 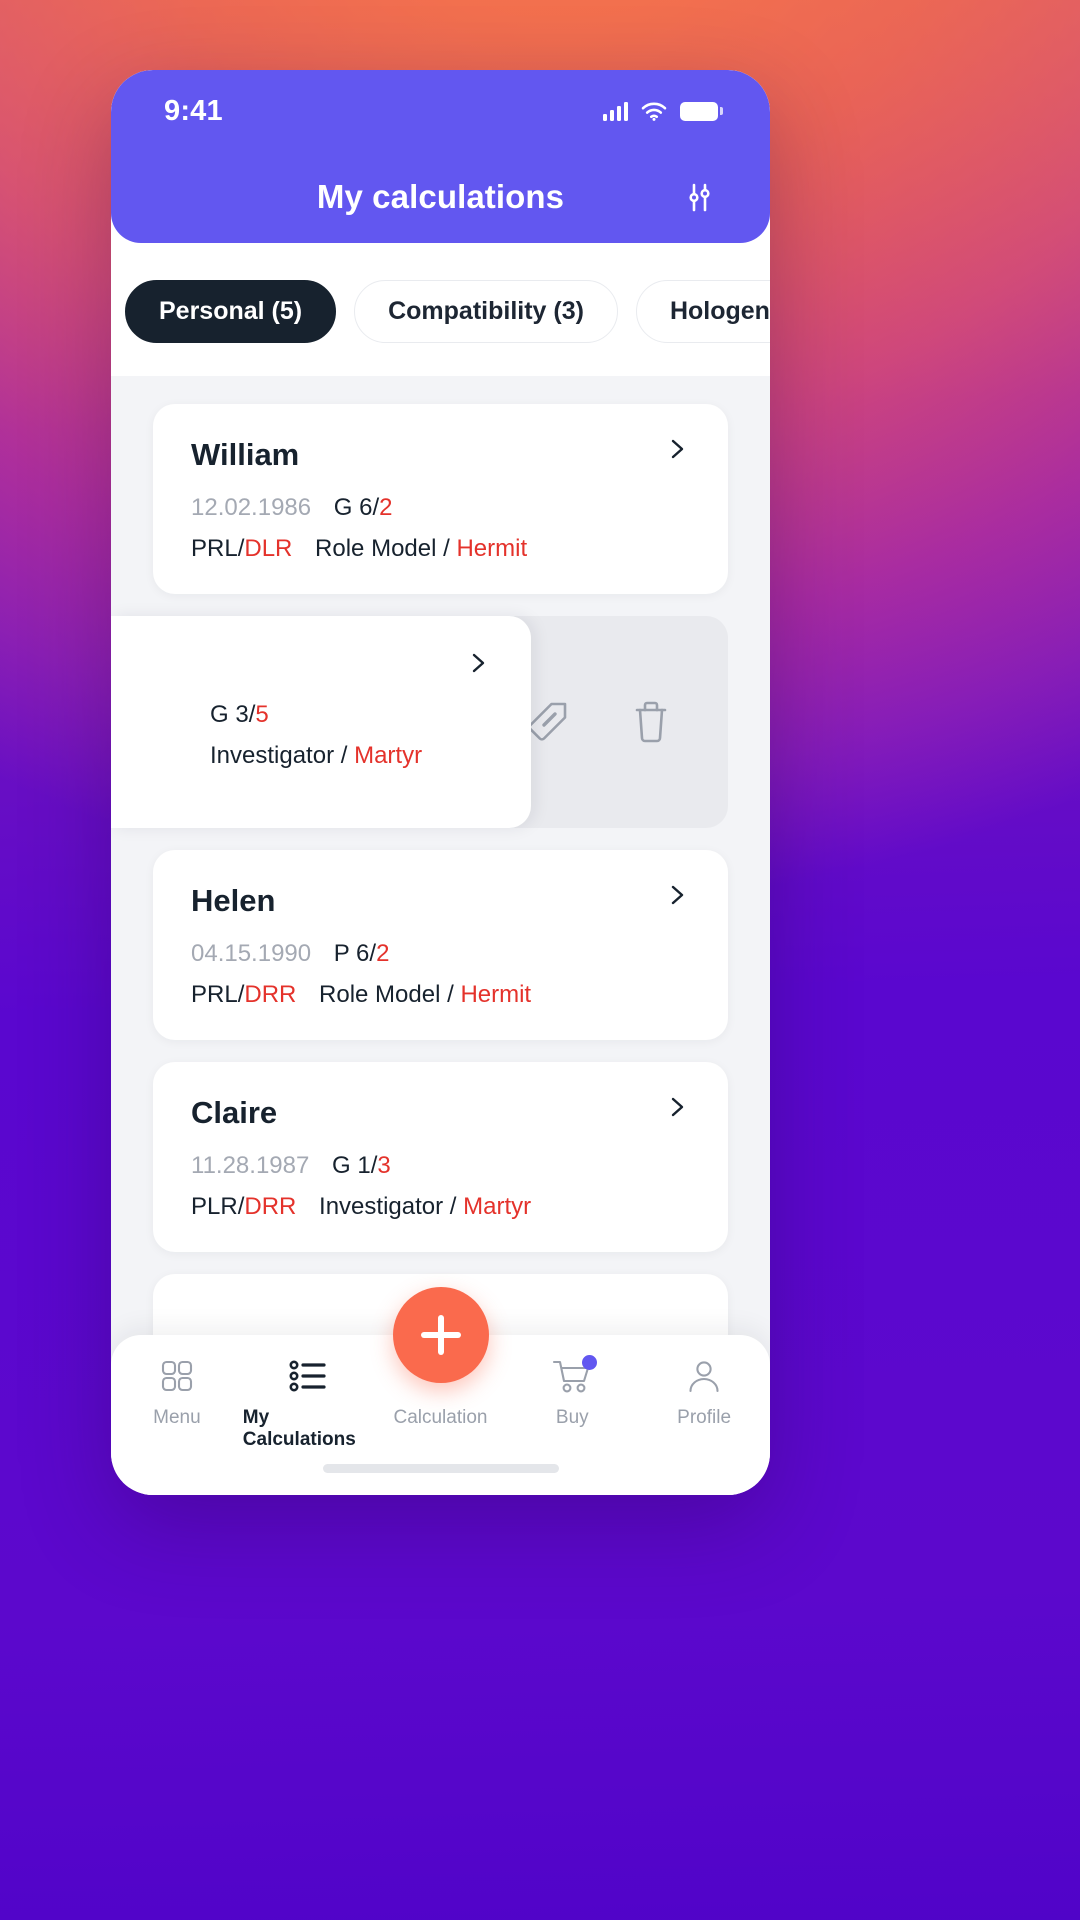 What do you see at coordinates (245, 715) in the screenshot?
I see `card-code-left: 3/` at bounding box center [245, 715].